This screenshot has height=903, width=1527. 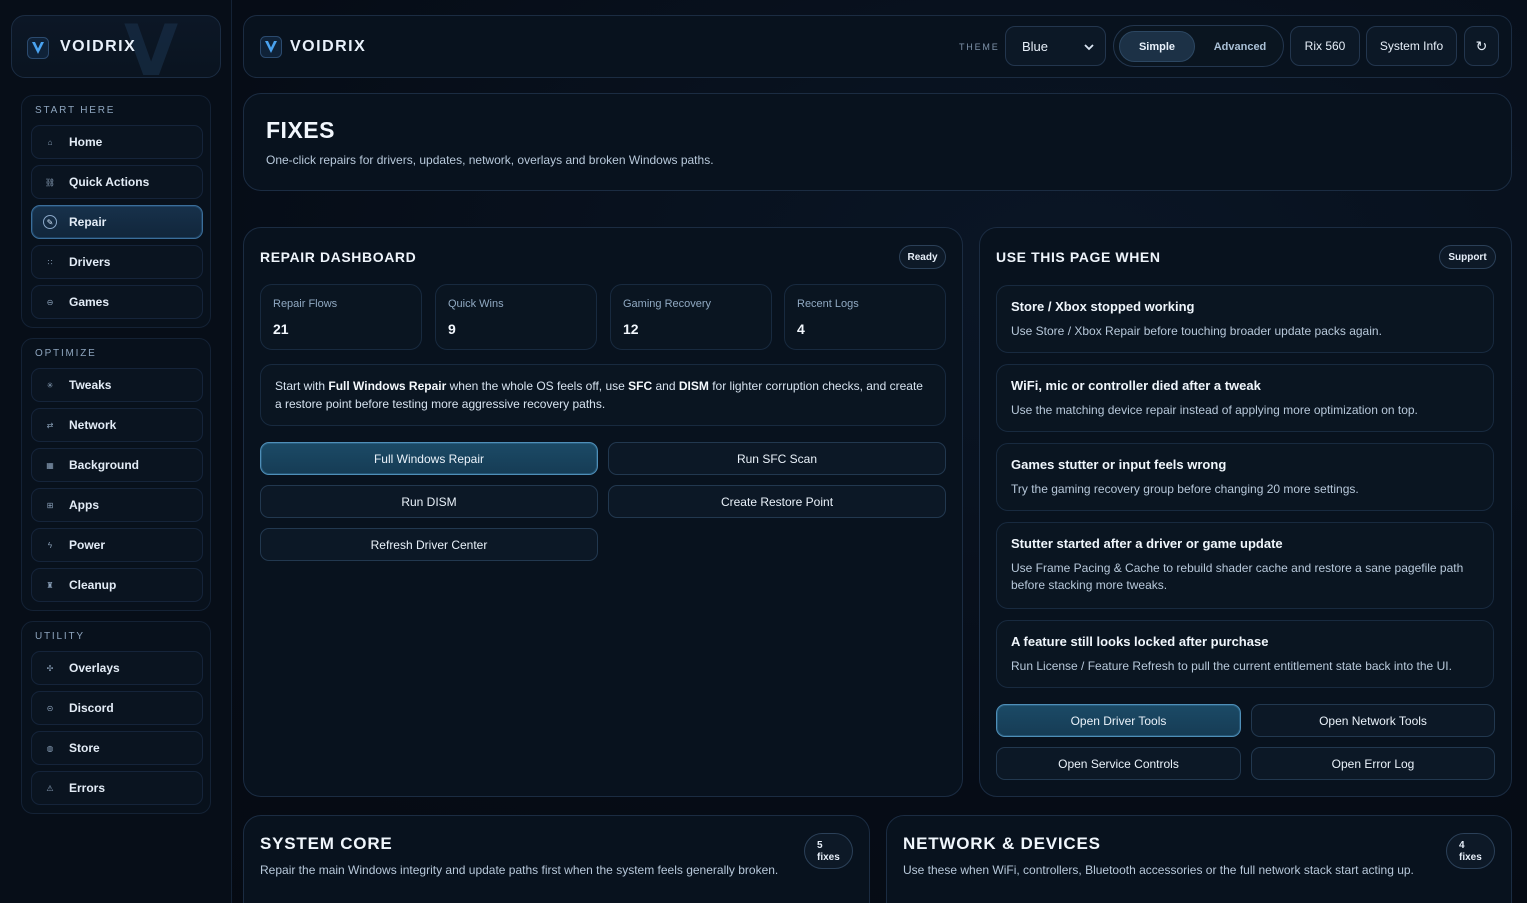 What do you see at coordinates (1470, 851) in the screenshot?
I see `fix-count-badge: 4 fixes` at bounding box center [1470, 851].